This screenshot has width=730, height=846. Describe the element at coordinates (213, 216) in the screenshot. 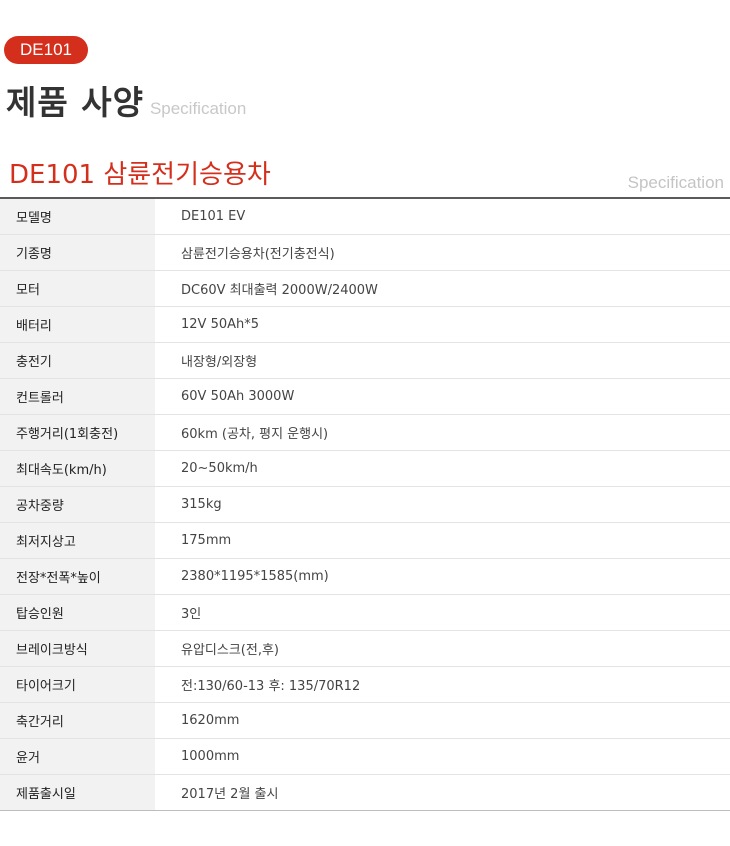

I see `spec-value: DE101 EV` at that location.